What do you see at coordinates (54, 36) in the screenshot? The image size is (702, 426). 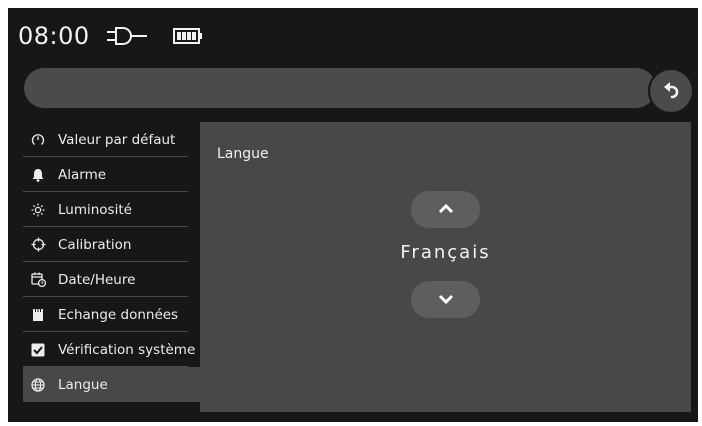 I see `clock-time: 08:00` at bounding box center [54, 36].